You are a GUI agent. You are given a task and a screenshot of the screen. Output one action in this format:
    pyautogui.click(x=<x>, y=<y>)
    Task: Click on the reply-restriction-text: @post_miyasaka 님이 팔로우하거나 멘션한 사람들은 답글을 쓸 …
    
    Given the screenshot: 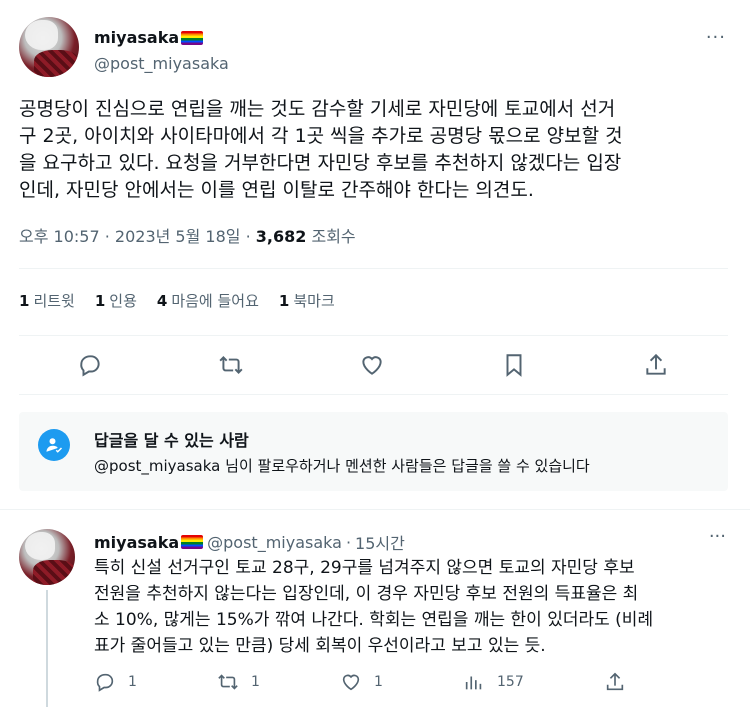 What is the action you would take?
    pyautogui.click(x=342, y=466)
    